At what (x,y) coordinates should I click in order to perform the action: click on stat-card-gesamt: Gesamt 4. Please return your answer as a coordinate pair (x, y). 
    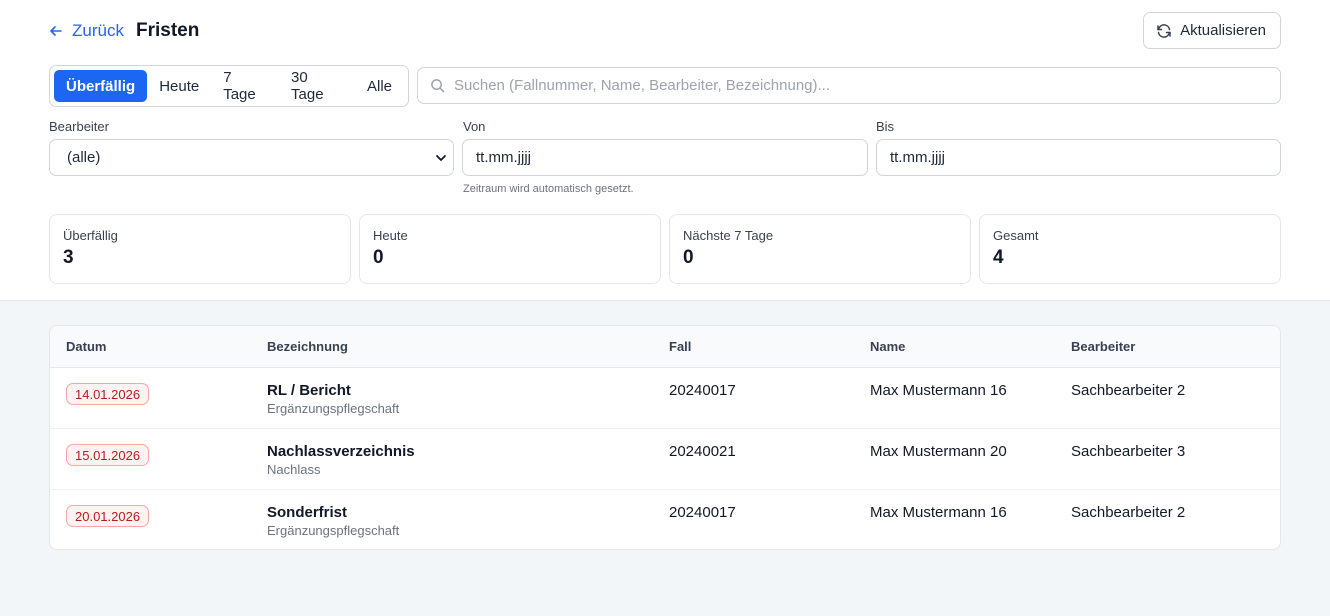
    Looking at the image, I should click on (1130, 249).